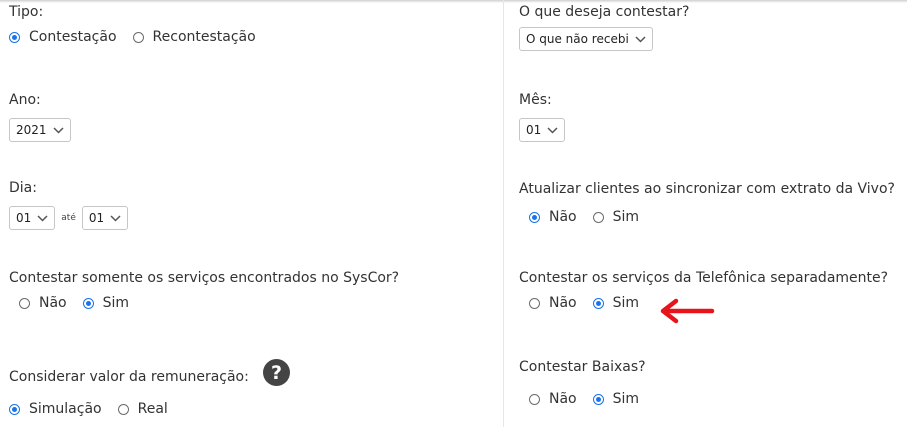 The width and height of the screenshot is (907, 427). Describe the element at coordinates (453, 1) in the screenshot. I see `top-shadow` at that location.